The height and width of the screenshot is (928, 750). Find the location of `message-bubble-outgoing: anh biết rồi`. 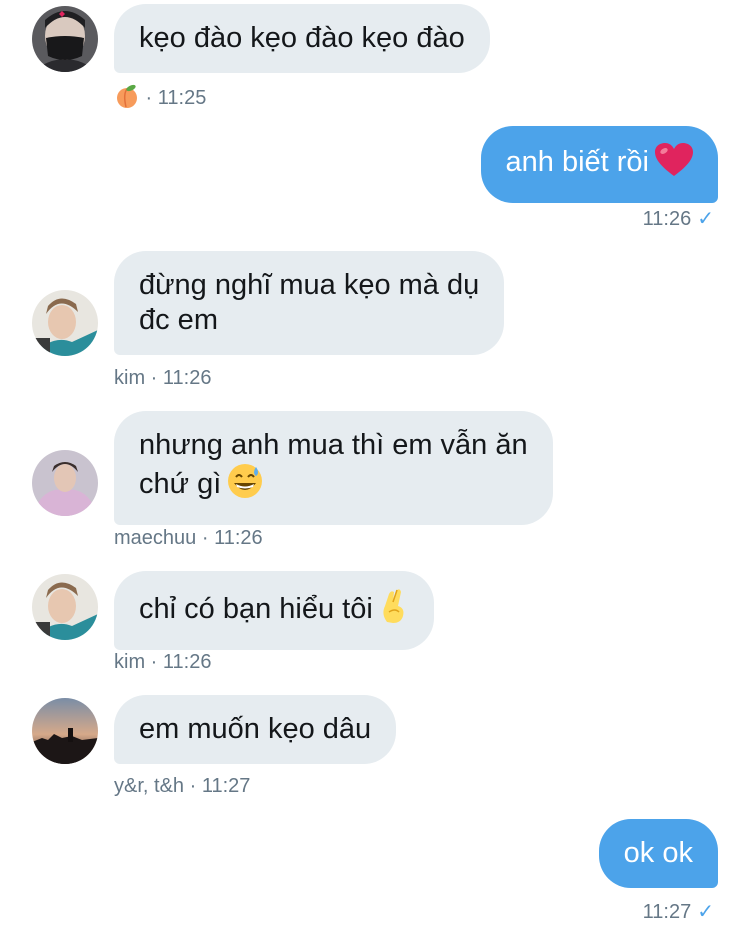

message-bubble-outgoing: anh biết rồi is located at coordinates (599, 164).